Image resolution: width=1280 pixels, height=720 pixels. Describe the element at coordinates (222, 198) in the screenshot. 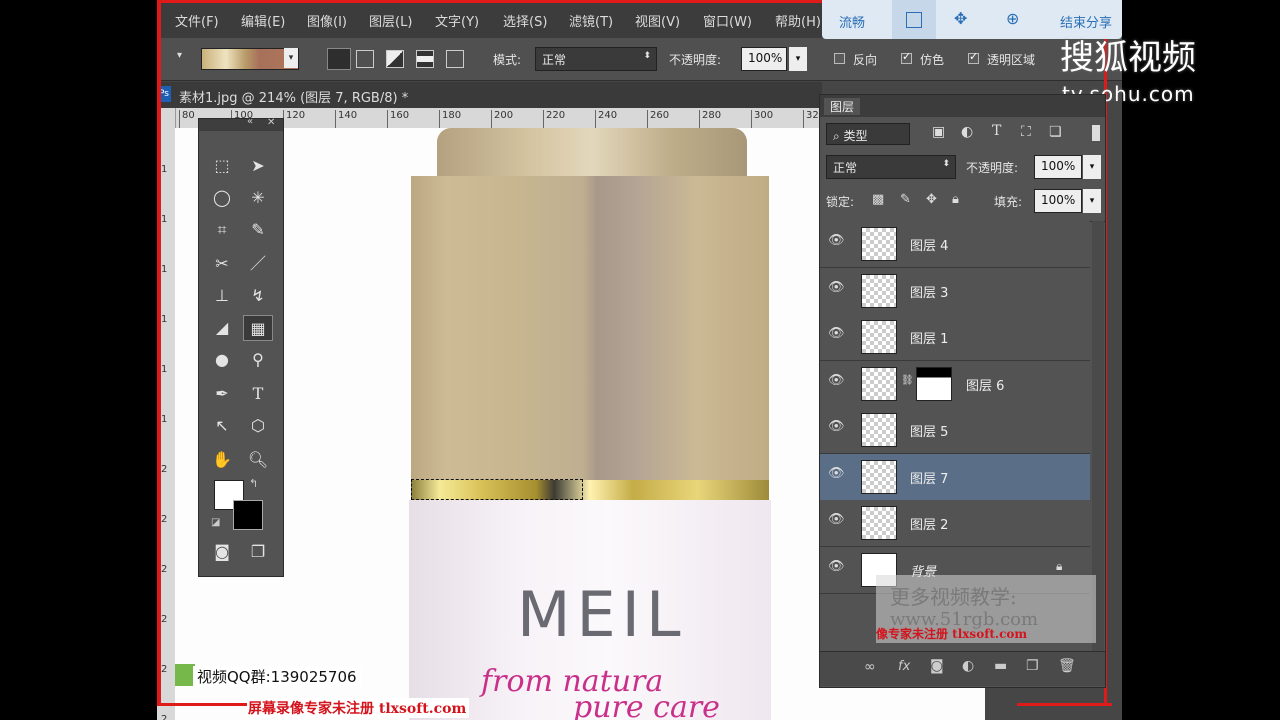

I see `lasso-tool-icon: ◯` at that location.